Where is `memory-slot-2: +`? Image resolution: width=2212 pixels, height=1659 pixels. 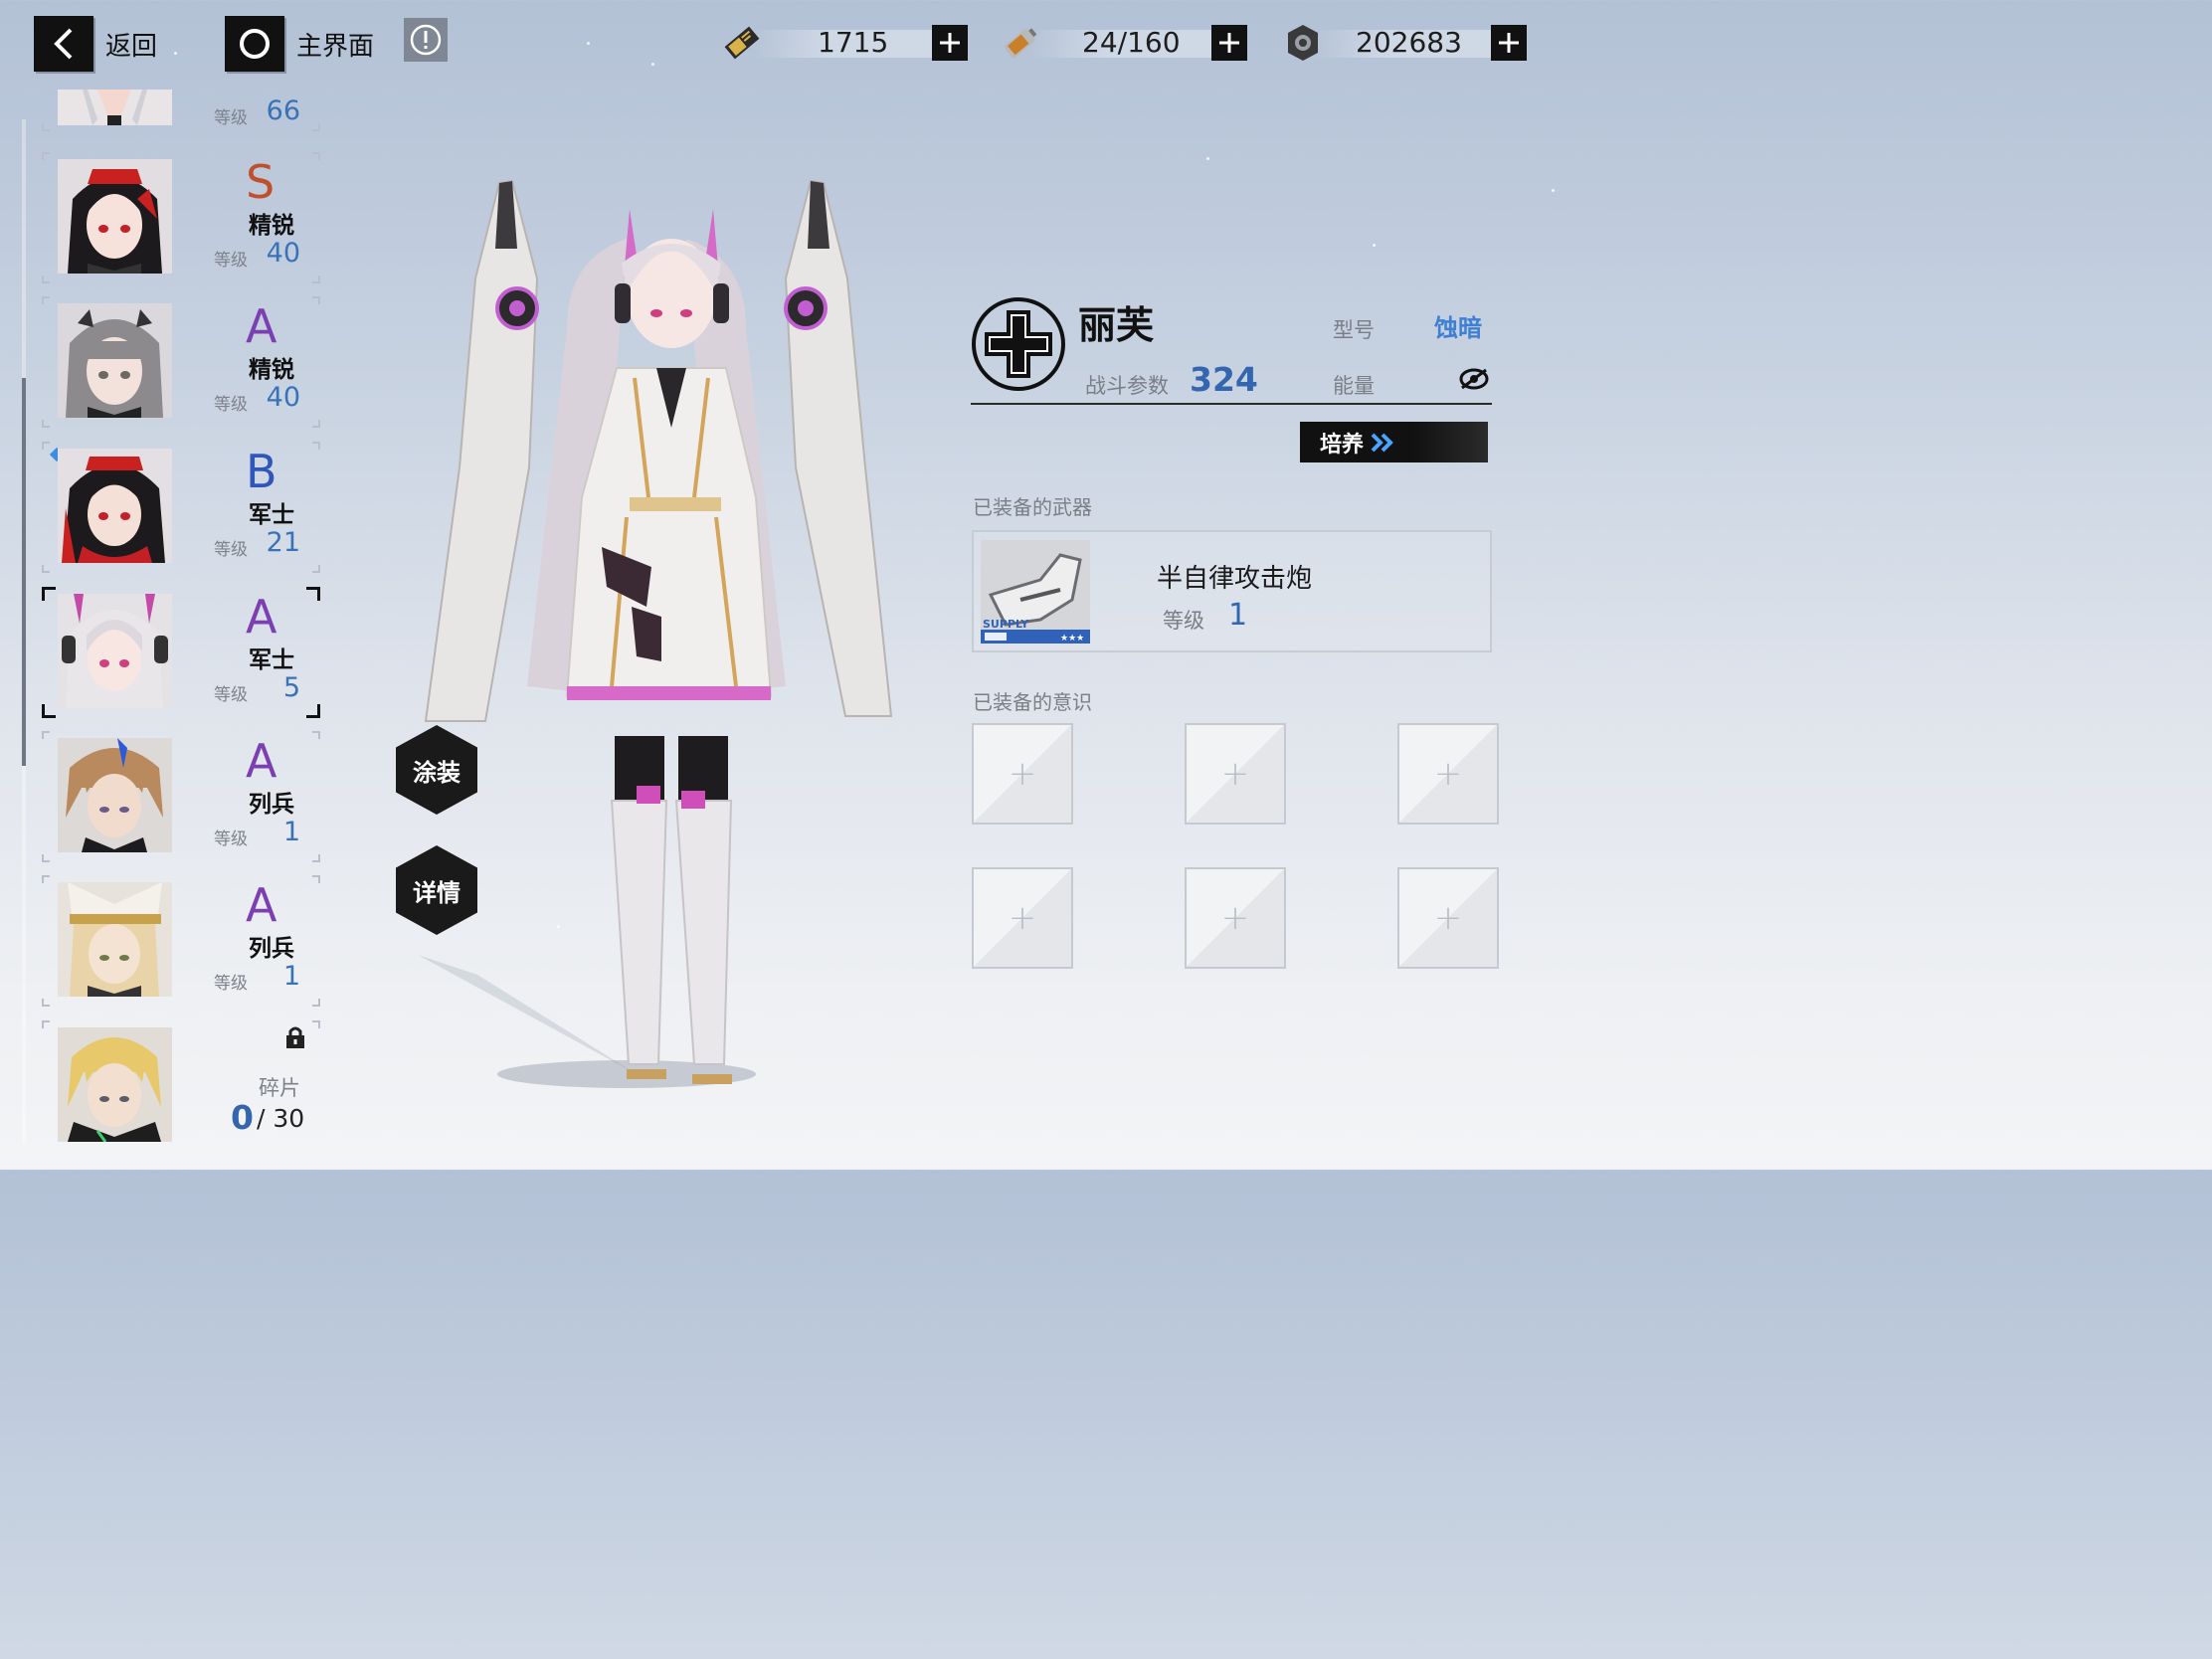 memory-slot-2: + is located at coordinates (1235, 774).